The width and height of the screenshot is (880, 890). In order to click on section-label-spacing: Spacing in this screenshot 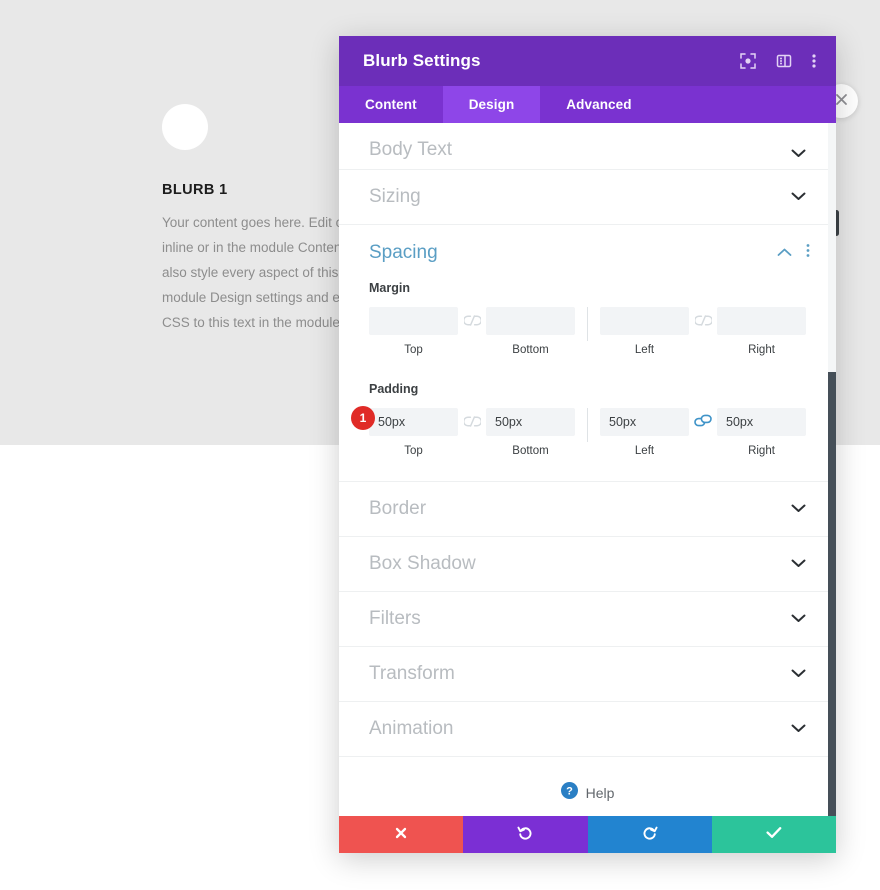, I will do `click(403, 252)`.